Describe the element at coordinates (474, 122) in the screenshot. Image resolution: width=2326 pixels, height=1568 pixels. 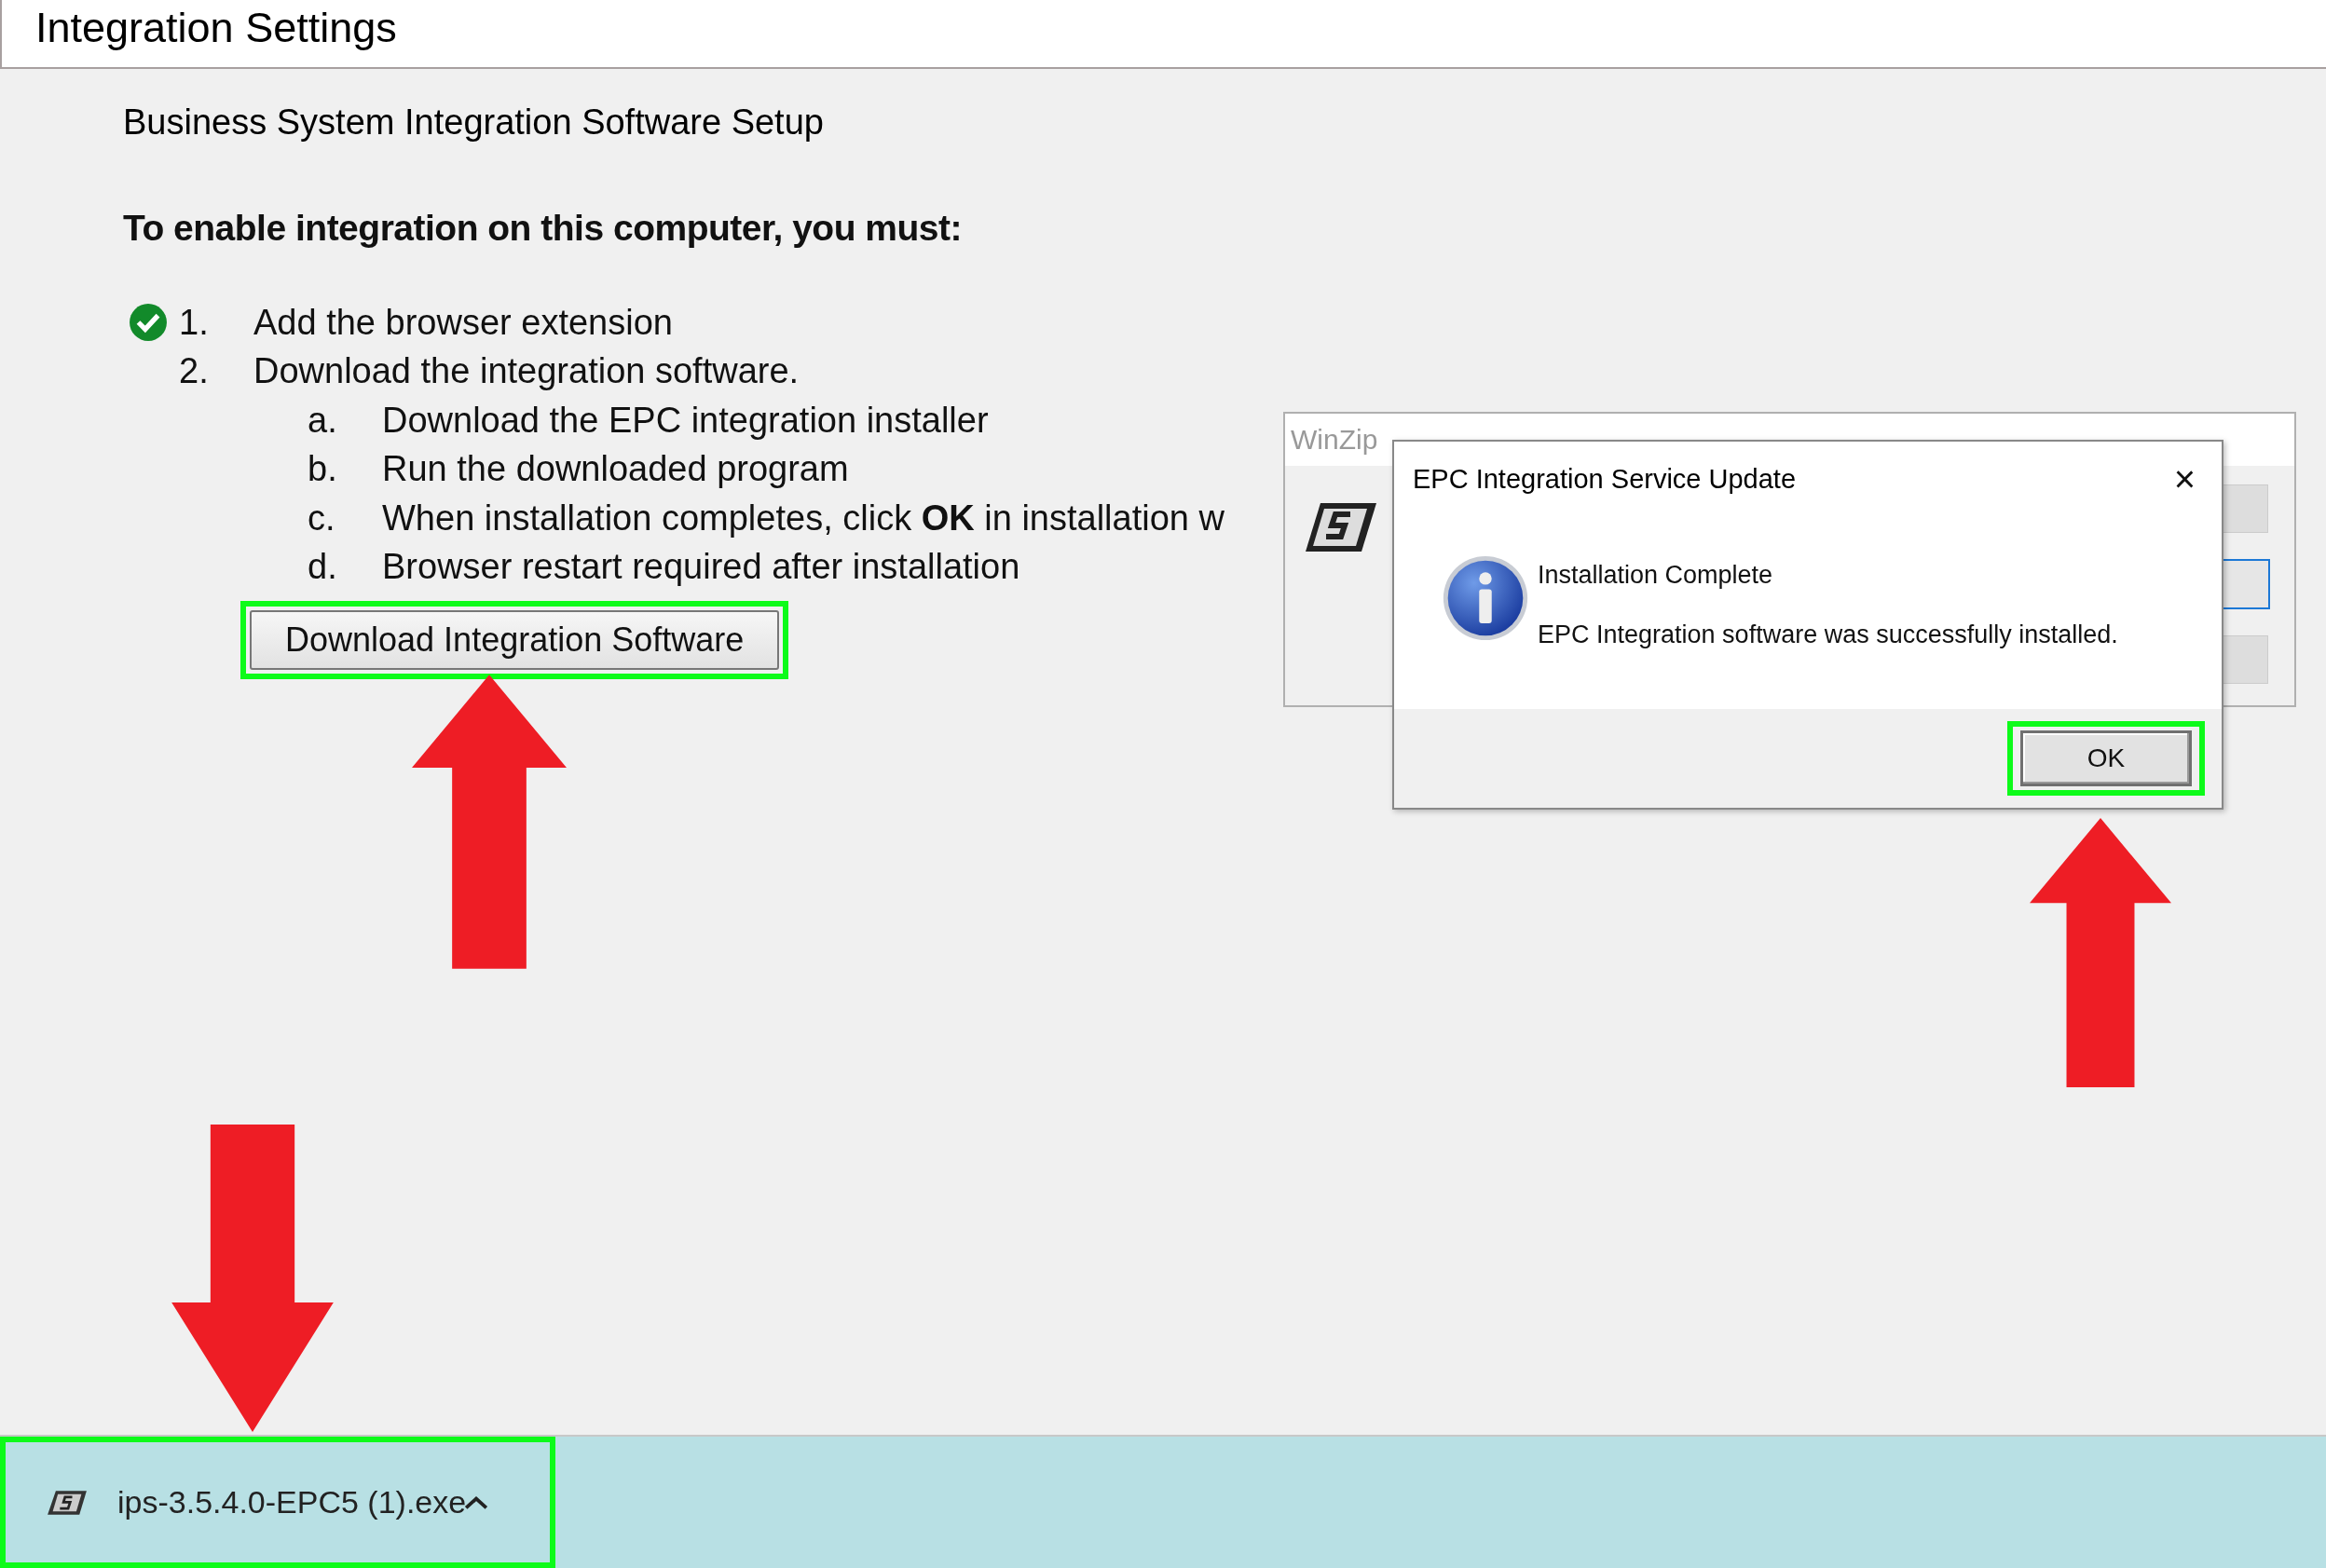
I see `section-title: Business System Integration Software Setup` at that location.